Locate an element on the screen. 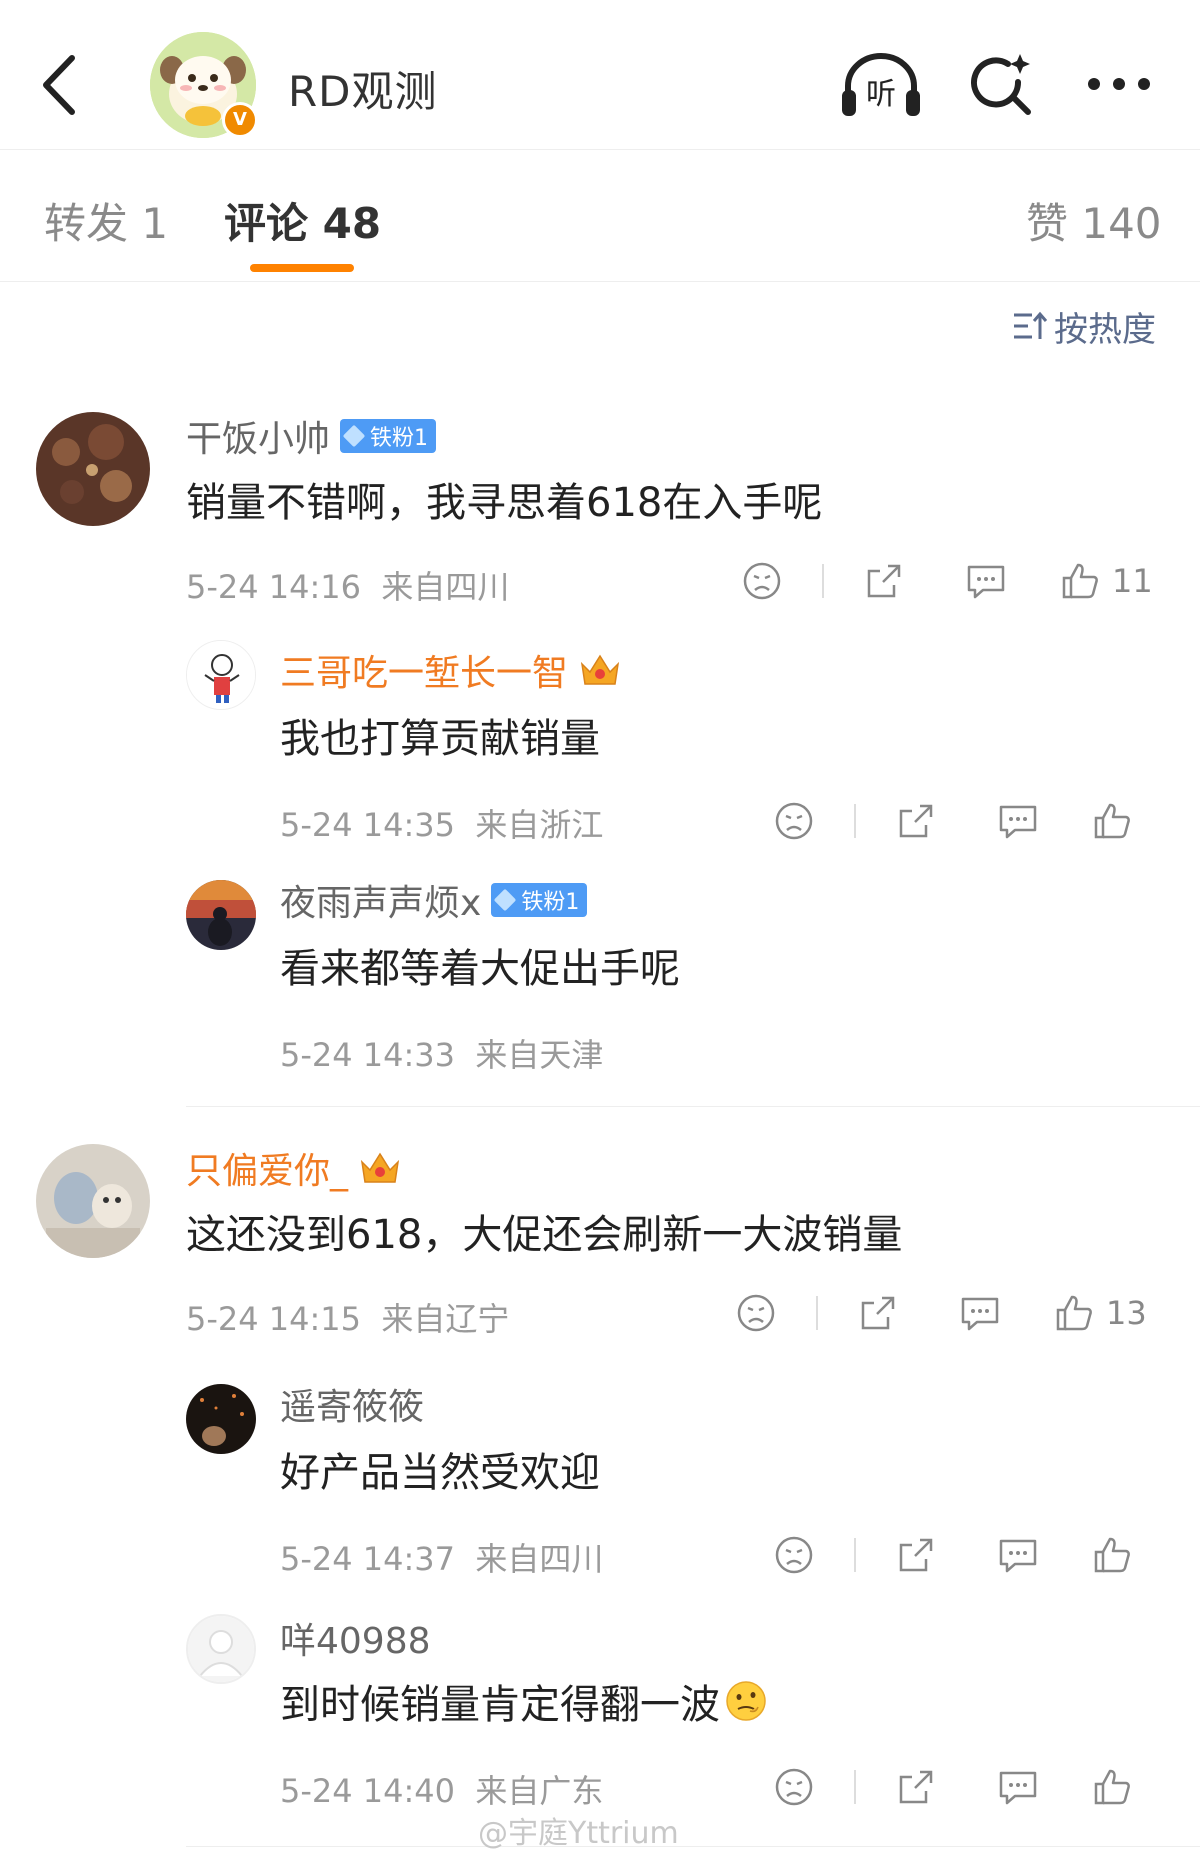 This screenshot has width=1200, height=1854. reply-username: 三哥吃一堑长一智 is located at coordinates (451, 670).